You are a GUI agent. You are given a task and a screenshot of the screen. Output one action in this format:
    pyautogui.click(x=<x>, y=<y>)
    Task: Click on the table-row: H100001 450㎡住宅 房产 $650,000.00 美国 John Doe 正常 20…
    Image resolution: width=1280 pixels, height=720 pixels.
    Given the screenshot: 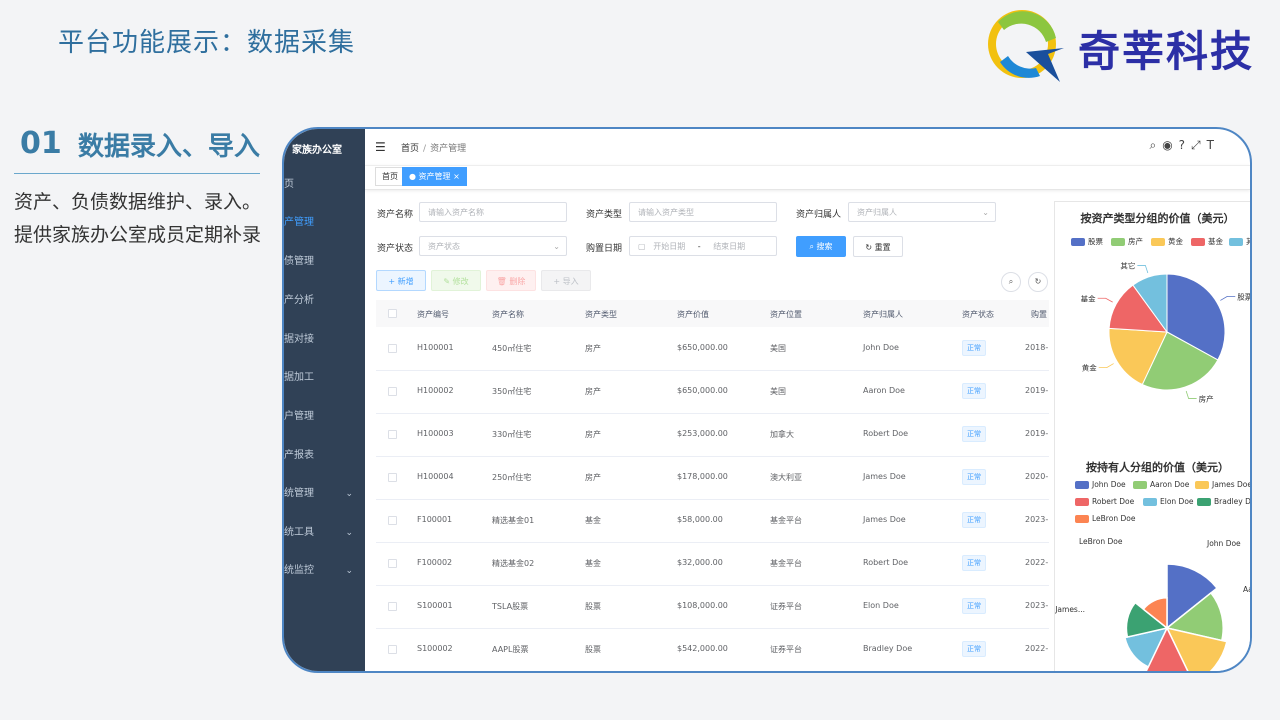 What is the action you would take?
    pyautogui.click(x=712, y=349)
    